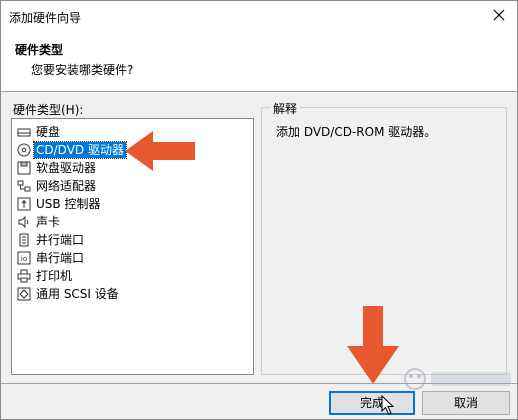  I want to click on explanation-text: 添加 DVD/CD-ROM 驱动器。, so click(356, 132).